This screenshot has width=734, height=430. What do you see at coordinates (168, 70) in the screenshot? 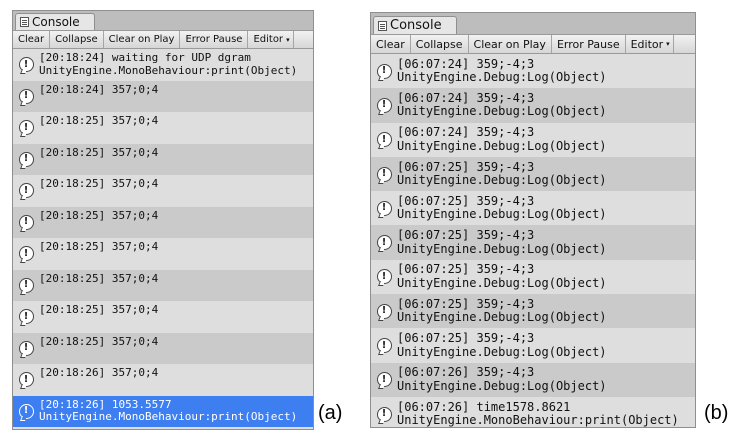
I see `log-entry-stacktrace: UnityEngine.MonoBehaviour:print(Object)` at bounding box center [168, 70].